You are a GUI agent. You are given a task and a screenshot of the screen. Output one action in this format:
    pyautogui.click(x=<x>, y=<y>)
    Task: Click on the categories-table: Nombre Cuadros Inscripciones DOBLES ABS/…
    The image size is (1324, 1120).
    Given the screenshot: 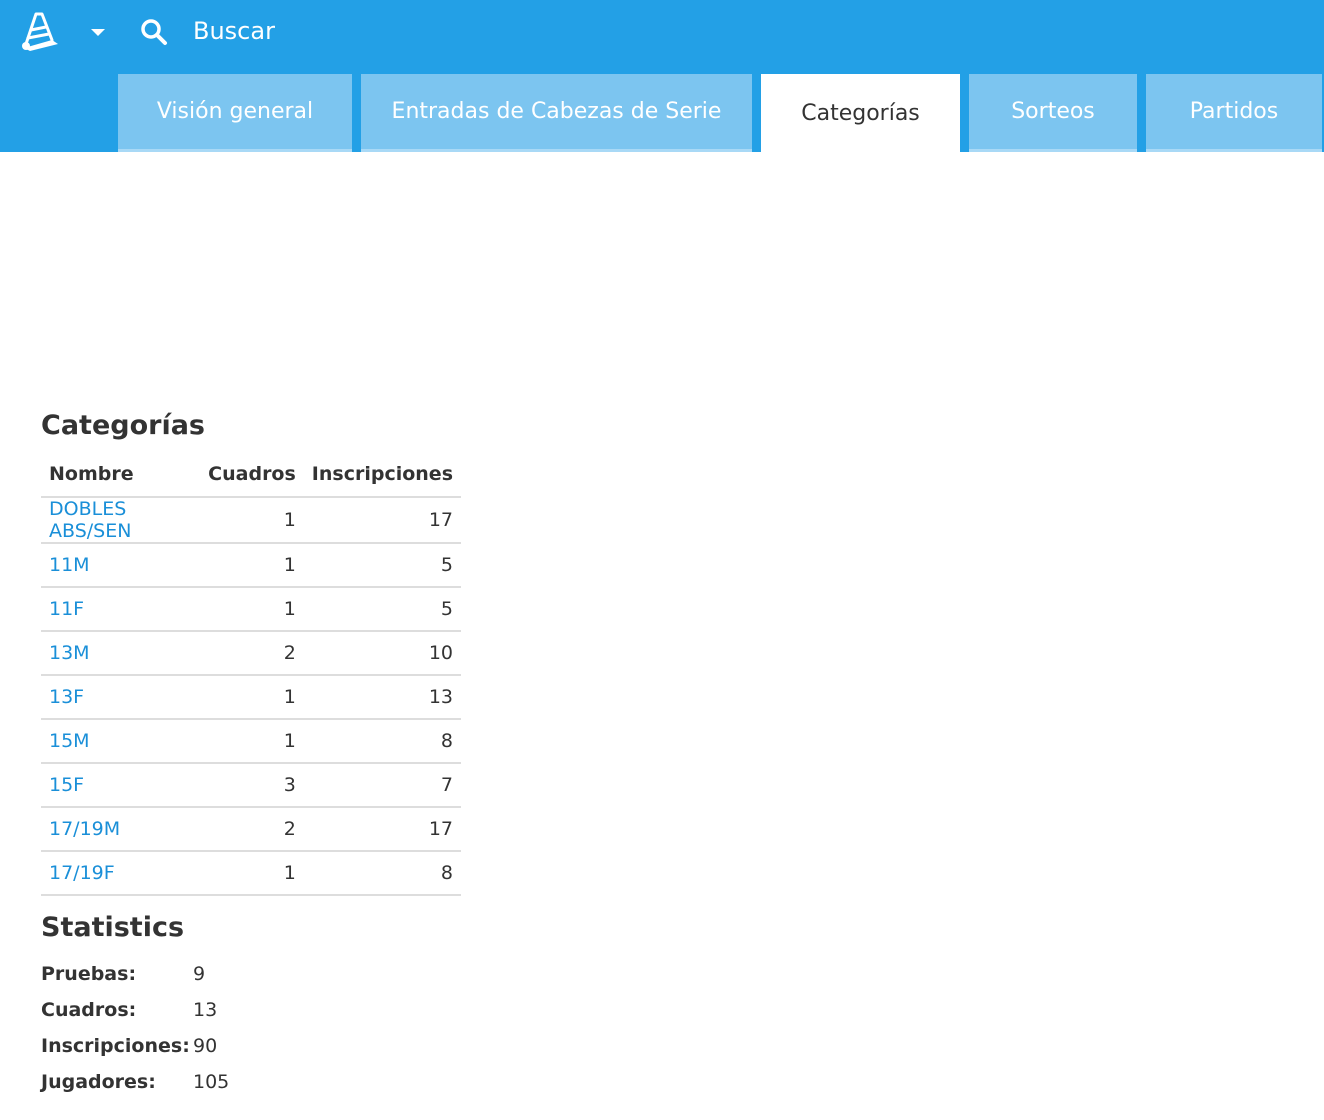 What is the action you would take?
    pyautogui.click(x=251, y=674)
    